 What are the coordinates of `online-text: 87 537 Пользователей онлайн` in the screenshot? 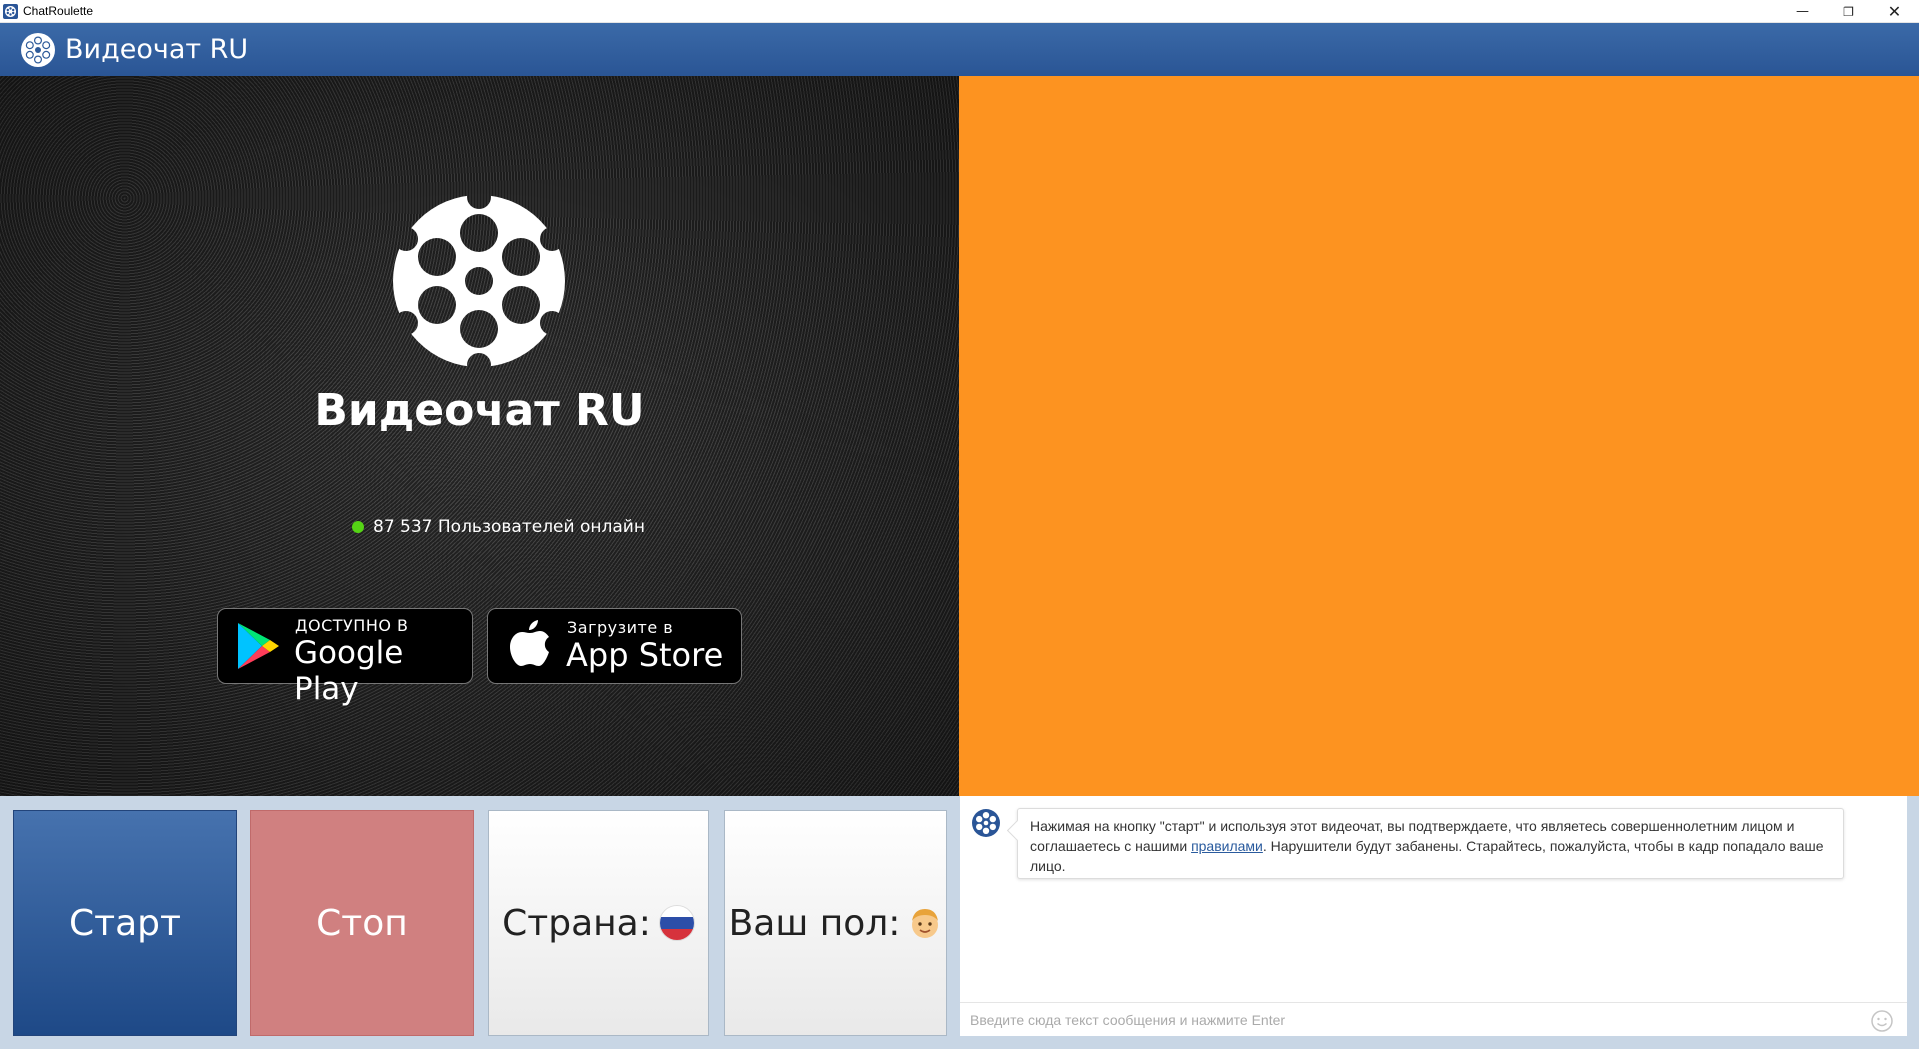 It's located at (509, 527).